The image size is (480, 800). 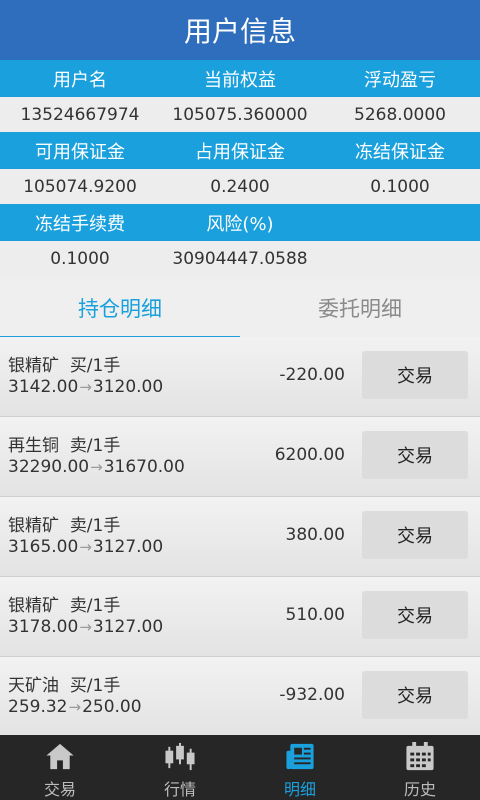 I want to click on tab-orders: 委托明细, so click(x=360, y=308).